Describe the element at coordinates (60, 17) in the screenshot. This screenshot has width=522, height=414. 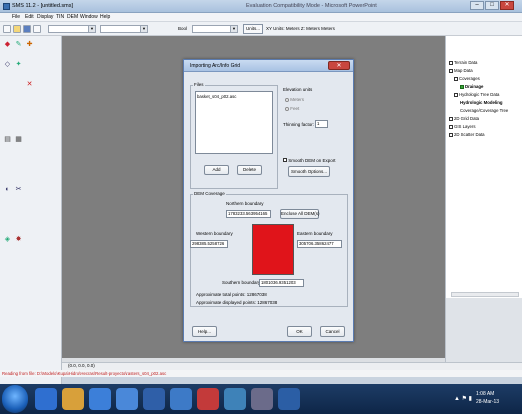
I see `menu-tin: TIN` at that location.